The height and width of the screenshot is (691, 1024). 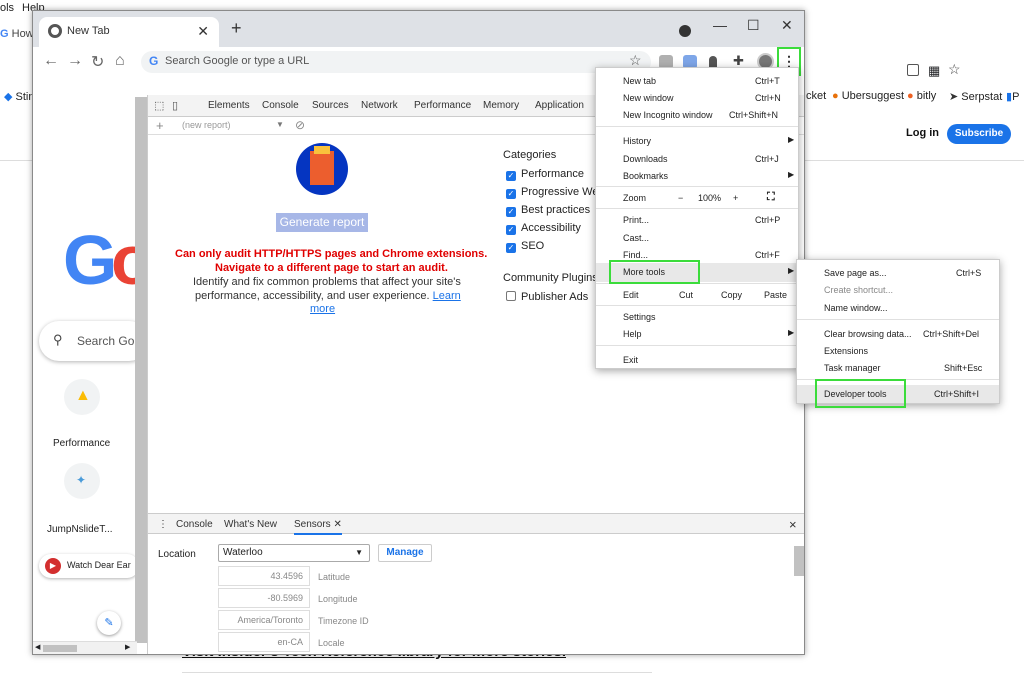 I want to click on device-toggle-icon: ▯, so click(x=175, y=105).